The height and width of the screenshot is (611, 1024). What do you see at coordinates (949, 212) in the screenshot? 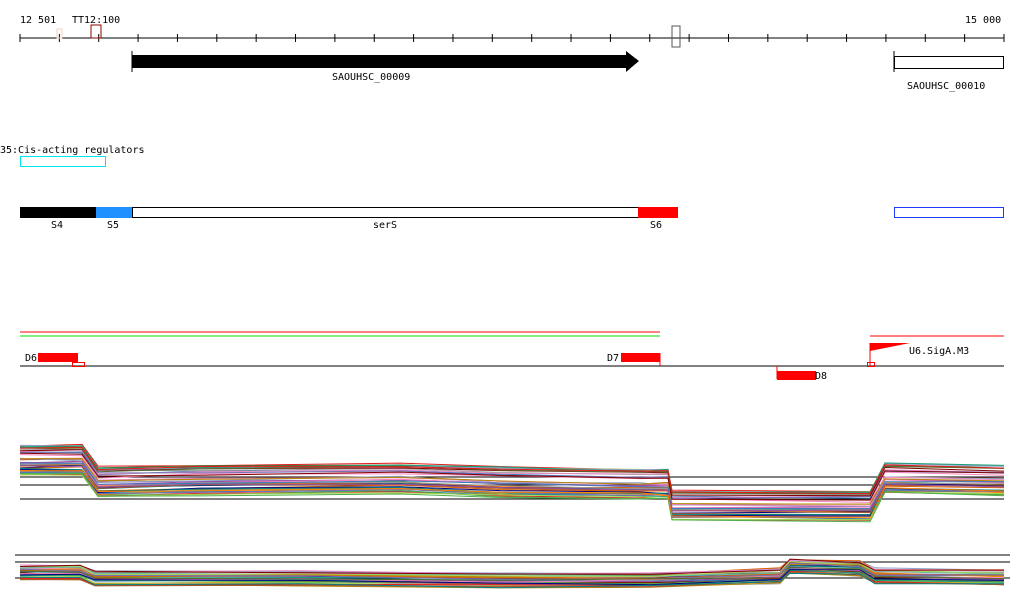
I see `segment-other` at bounding box center [949, 212].